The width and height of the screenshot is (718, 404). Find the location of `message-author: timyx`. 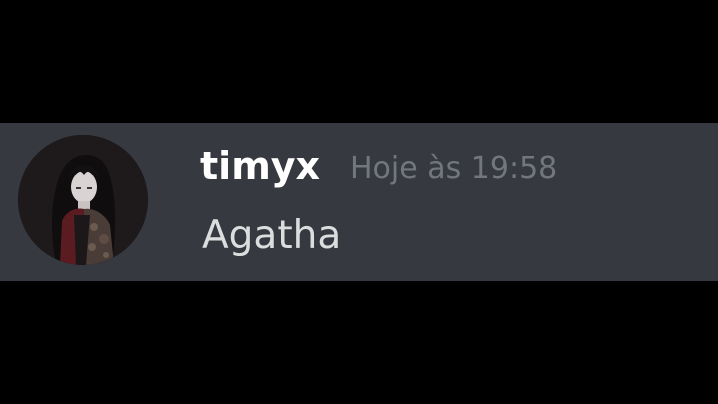

message-author: timyx is located at coordinates (260, 166).